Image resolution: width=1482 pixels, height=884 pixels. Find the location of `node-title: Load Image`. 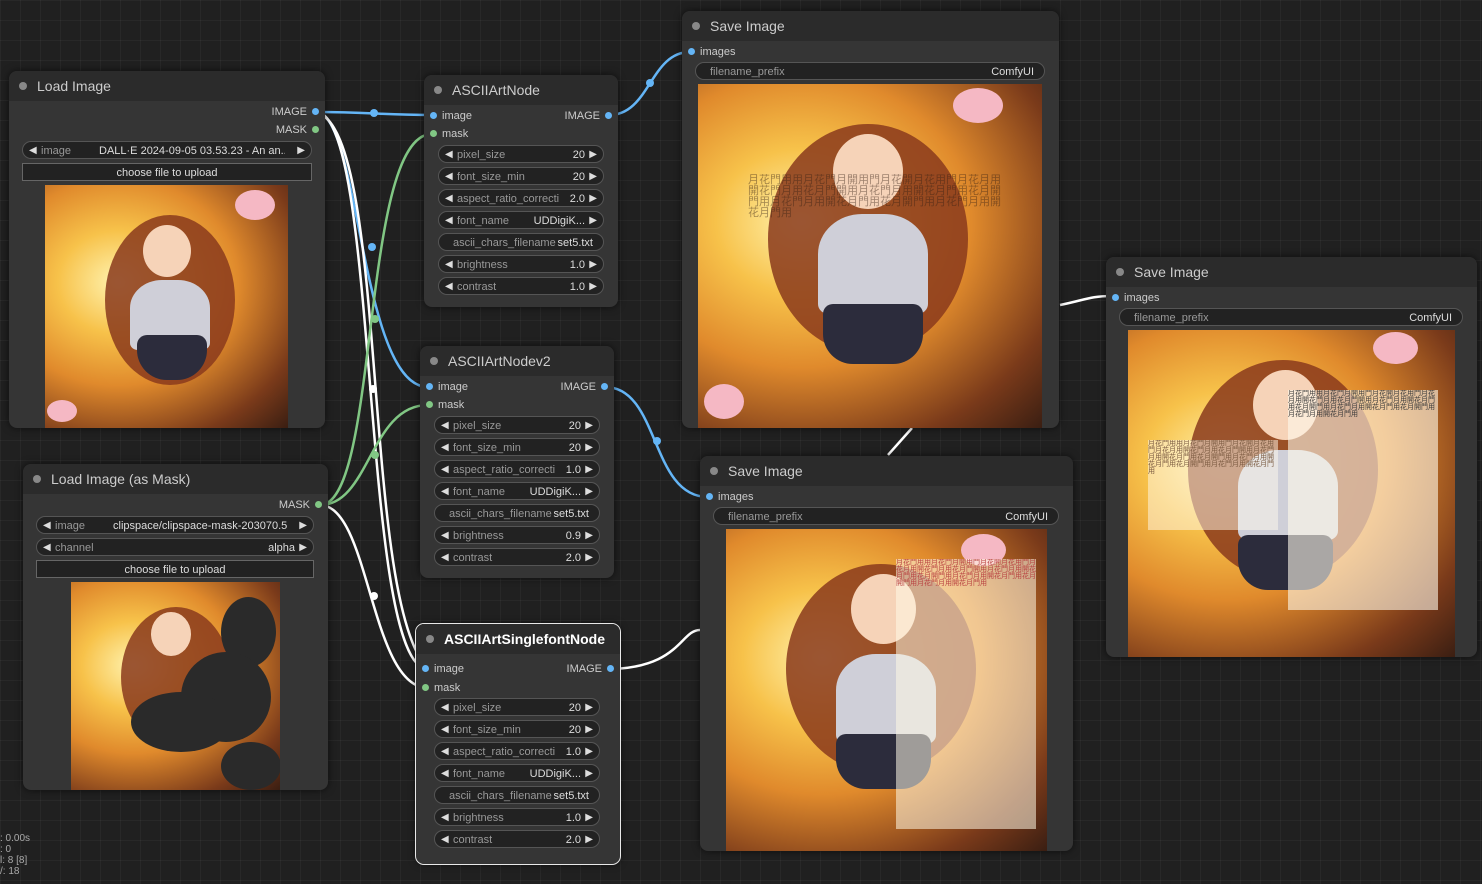

node-title: Load Image is located at coordinates (167, 86).